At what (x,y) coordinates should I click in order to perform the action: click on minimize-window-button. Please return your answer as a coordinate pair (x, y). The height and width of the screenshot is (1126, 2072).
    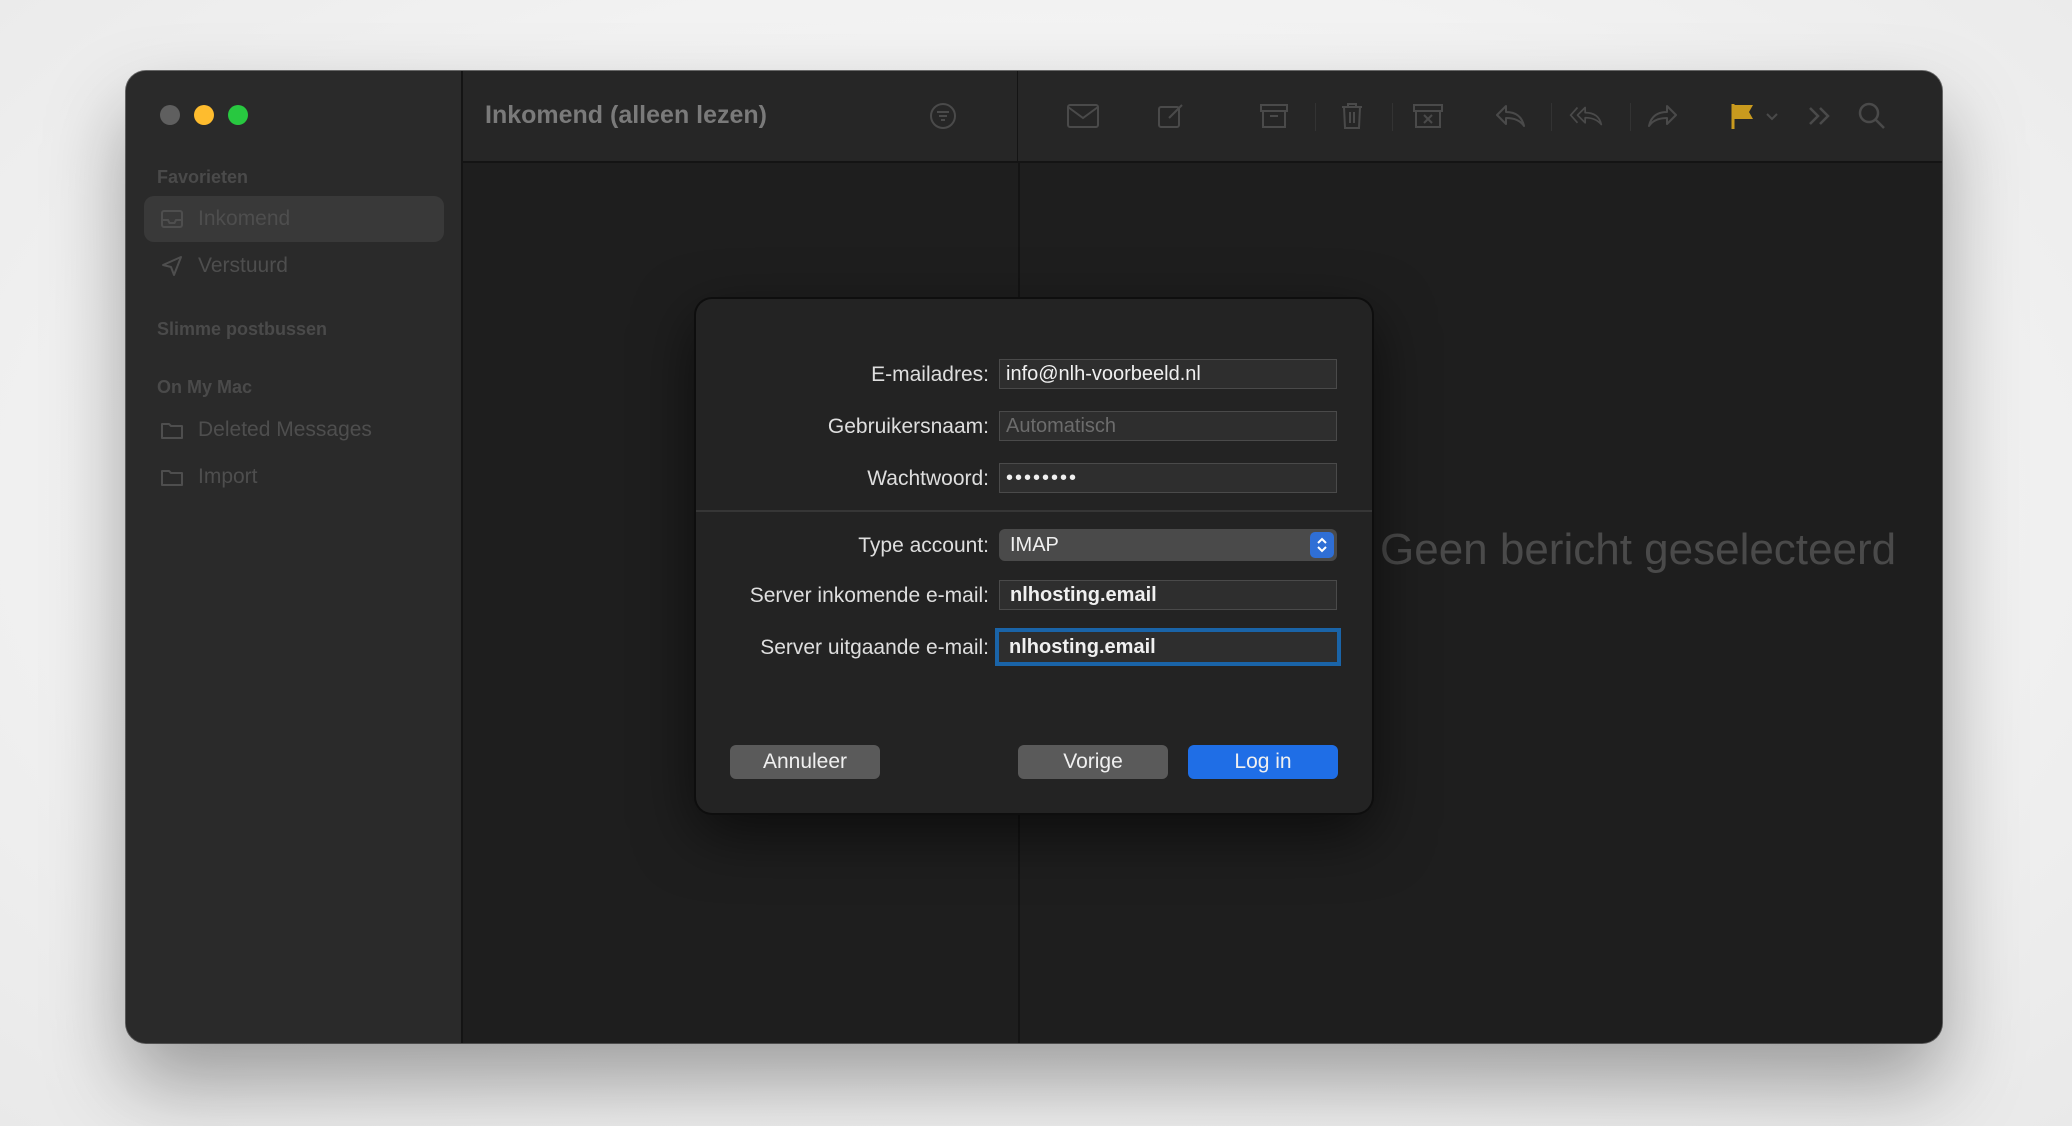
    Looking at the image, I should click on (204, 115).